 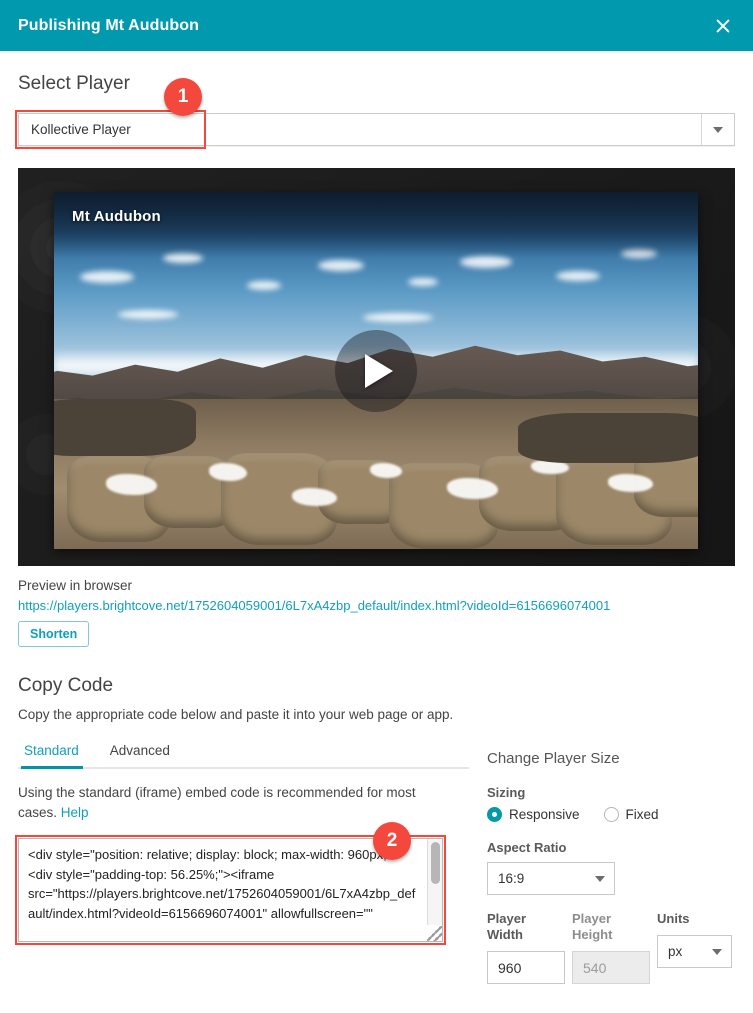 What do you see at coordinates (109, 25) in the screenshot?
I see `dialog-title: Publishing Mt Audubon` at bounding box center [109, 25].